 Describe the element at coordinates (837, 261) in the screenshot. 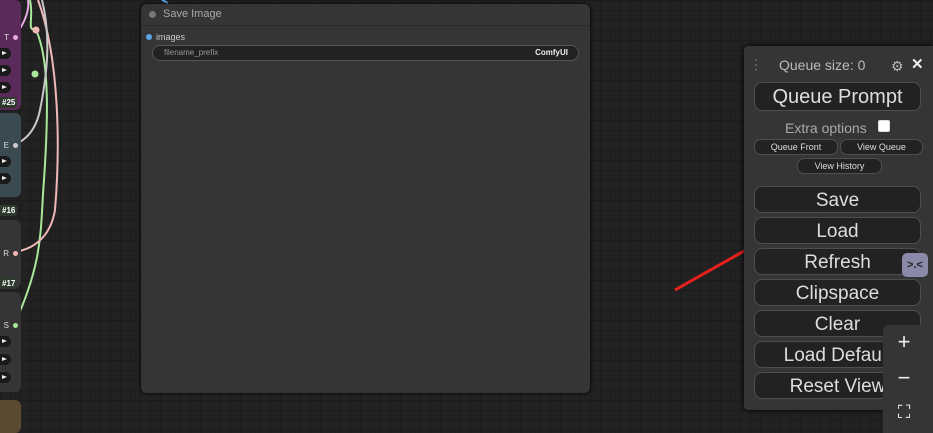

I see `refresh-button: Refresh` at that location.